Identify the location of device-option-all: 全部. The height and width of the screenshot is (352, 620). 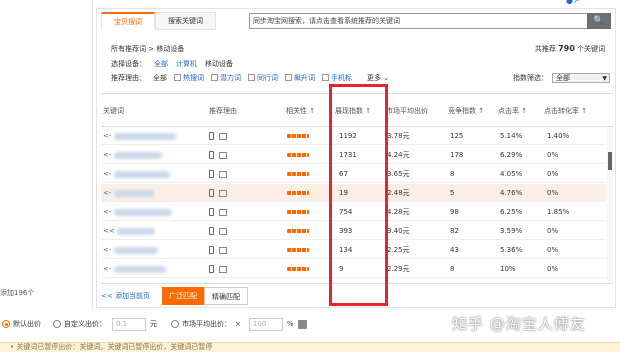
(161, 64).